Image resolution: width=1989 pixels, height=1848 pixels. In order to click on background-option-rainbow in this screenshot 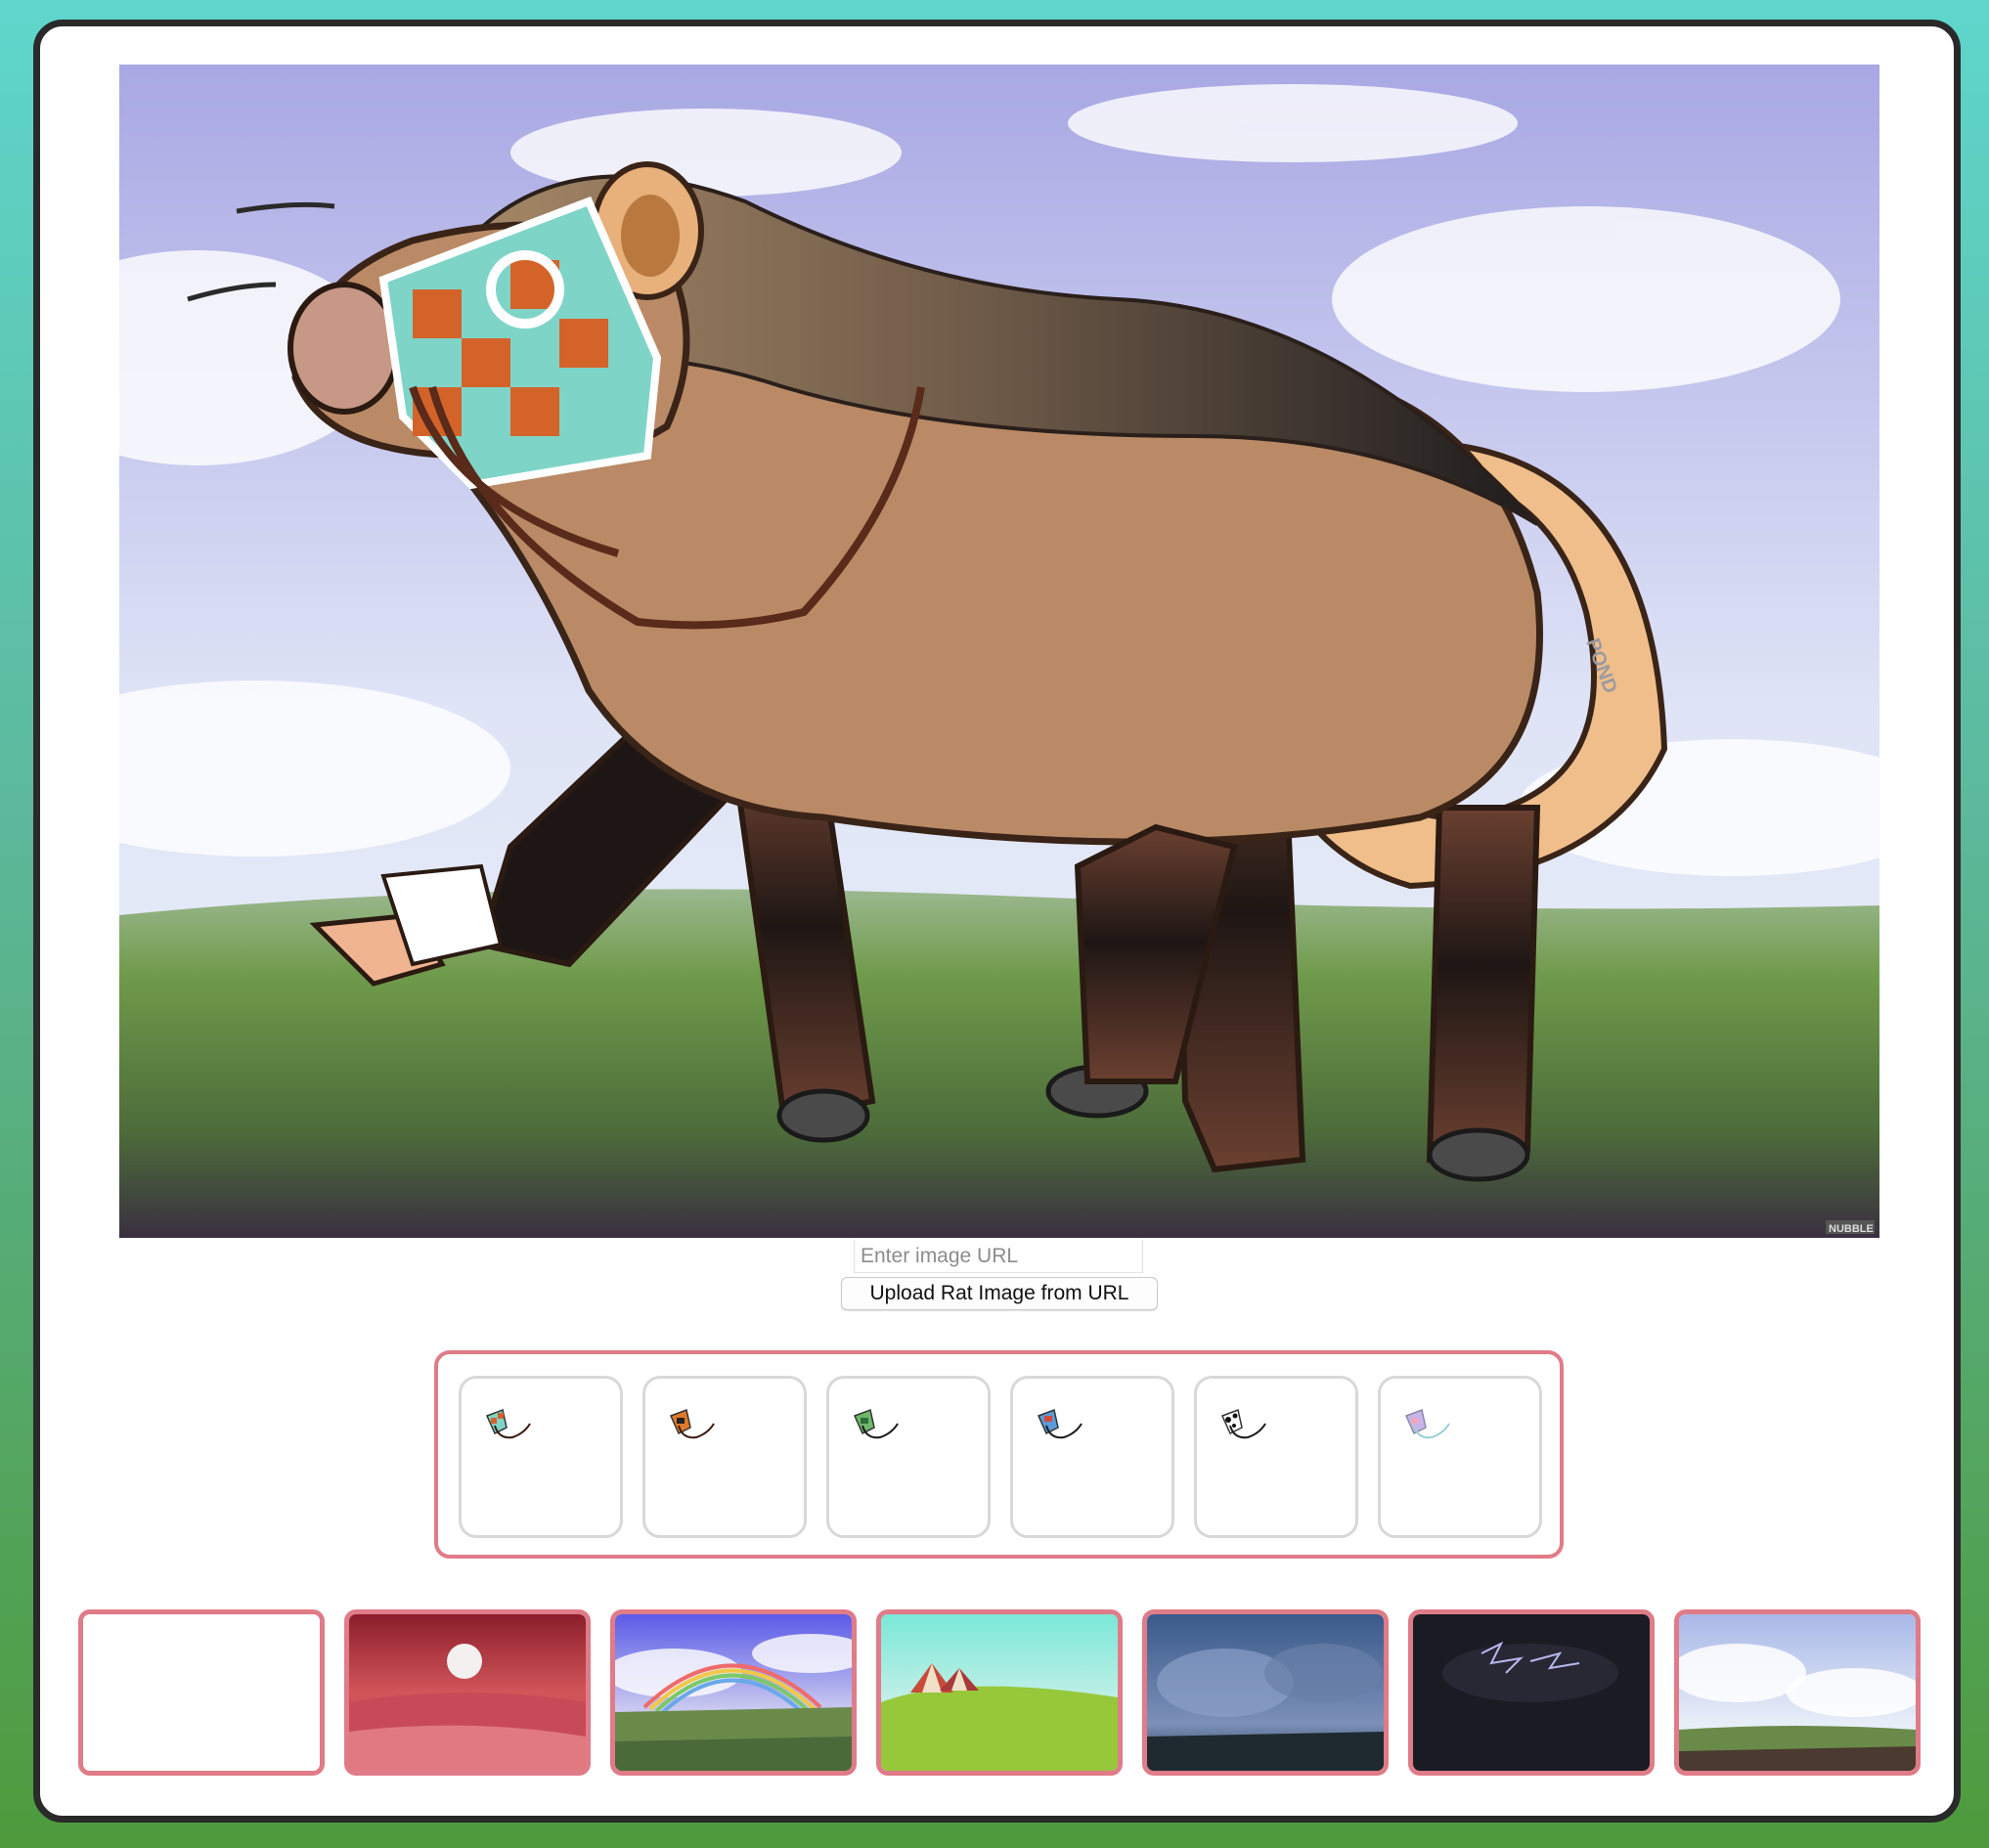, I will do `click(733, 1692)`.